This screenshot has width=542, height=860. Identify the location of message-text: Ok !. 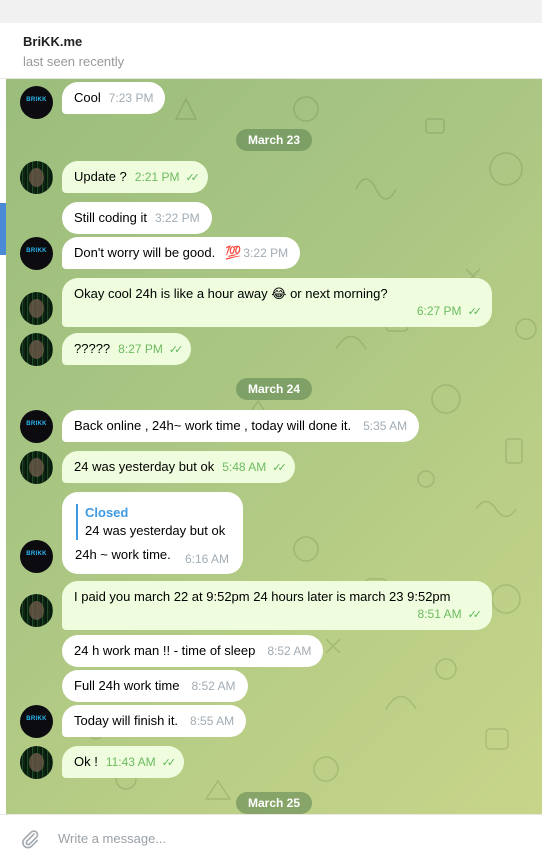
(86, 761).